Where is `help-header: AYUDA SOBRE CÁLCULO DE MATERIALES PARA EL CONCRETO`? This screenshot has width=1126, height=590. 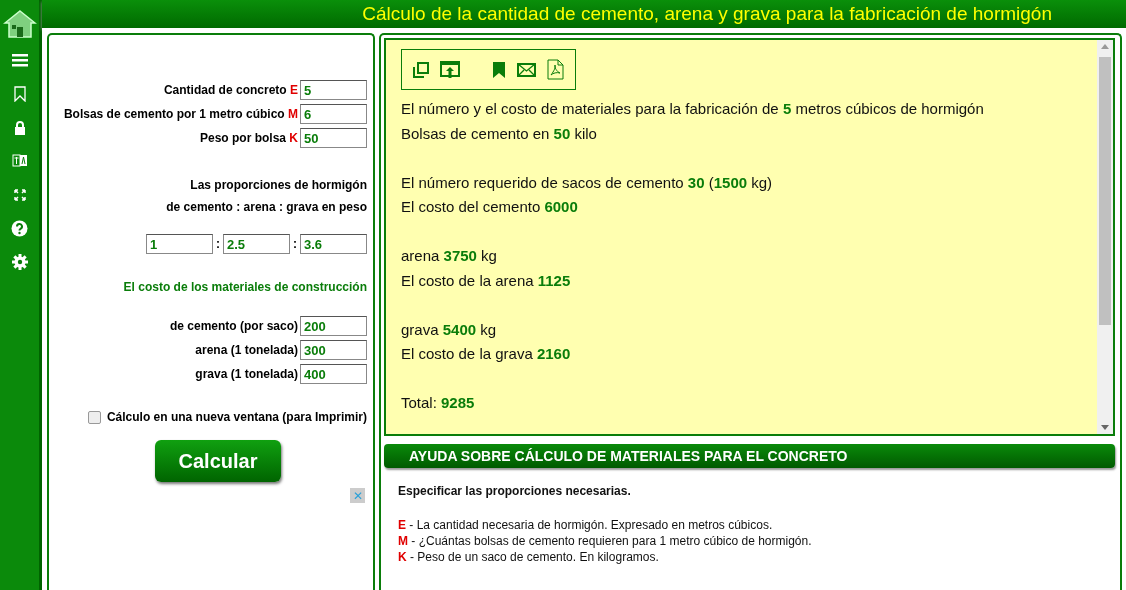
help-header: AYUDA SOBRE CÁLCULO DE MATERIALES PARA EL CONCRETO is located at coordinates (749, 456).